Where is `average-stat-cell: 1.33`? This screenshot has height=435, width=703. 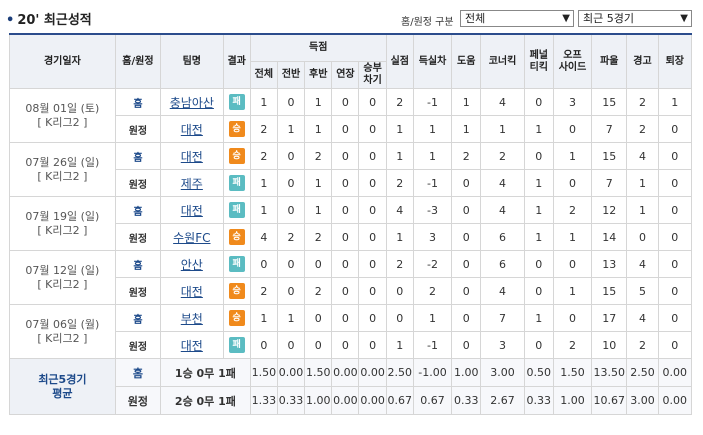
average-stat-cell: 1.33 is located at coordinates (263, 400).